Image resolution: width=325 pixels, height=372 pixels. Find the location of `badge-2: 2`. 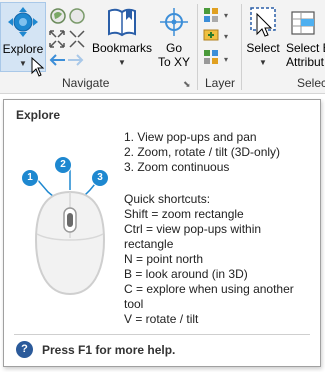

badge-2: 2 is located at coordinates (63, 165).